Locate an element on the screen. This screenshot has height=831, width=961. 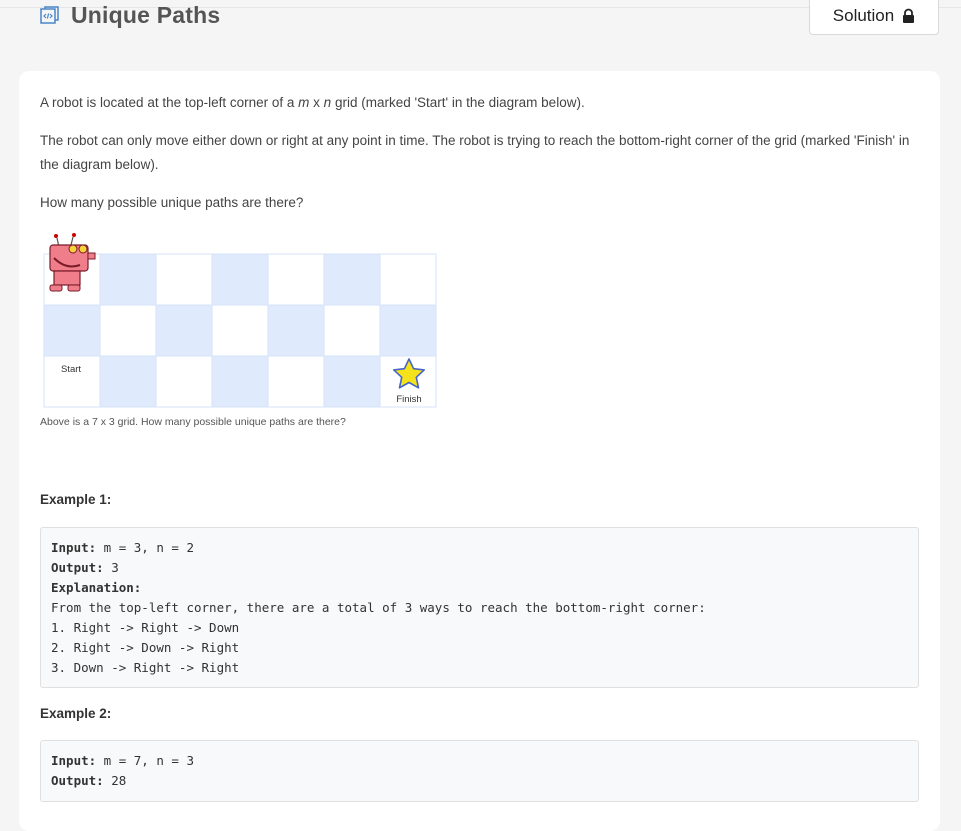
grid-start-label: Start is located at coordinates (71, 369).